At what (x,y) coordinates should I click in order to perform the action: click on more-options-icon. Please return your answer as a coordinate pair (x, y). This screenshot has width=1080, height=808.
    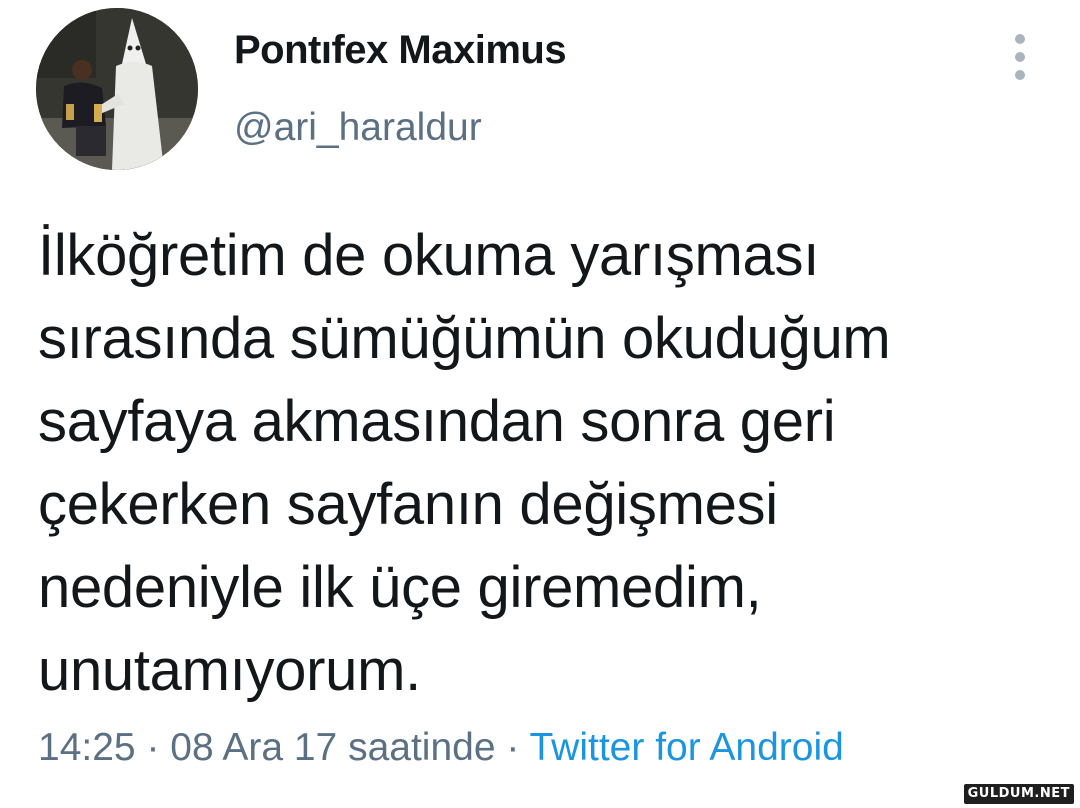
    Looking at the image, I should click on (1020, 57).